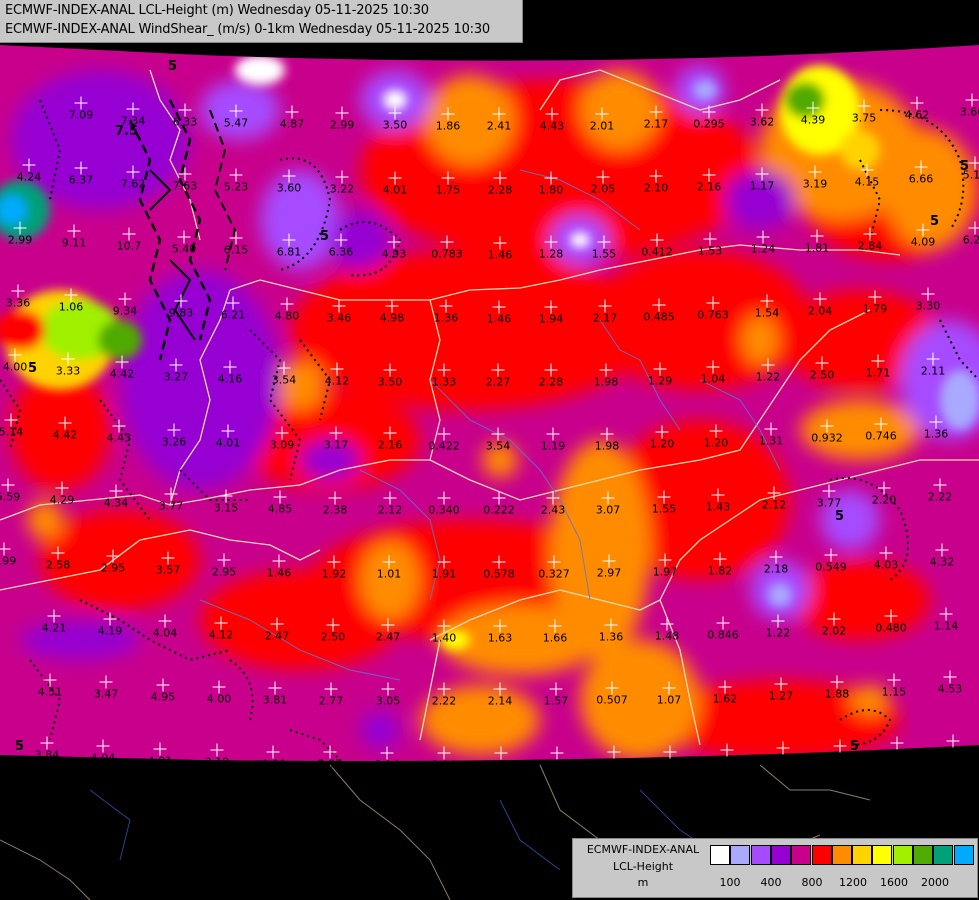 This screenshot has height=900, width=979. I want to click on station-value: 2.06, so click(840, 758).